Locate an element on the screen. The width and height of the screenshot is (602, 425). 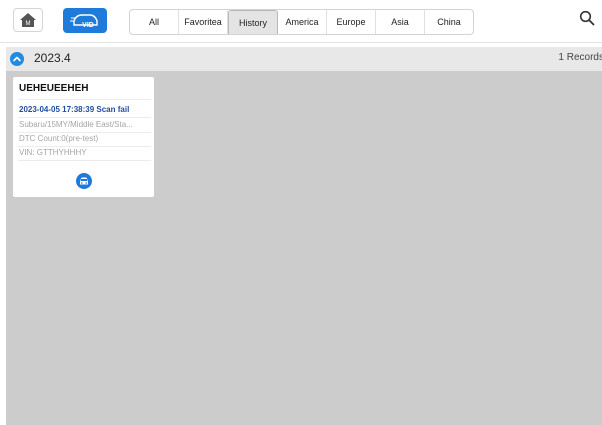
svg-text: VID is located at coordinates (88, 25).